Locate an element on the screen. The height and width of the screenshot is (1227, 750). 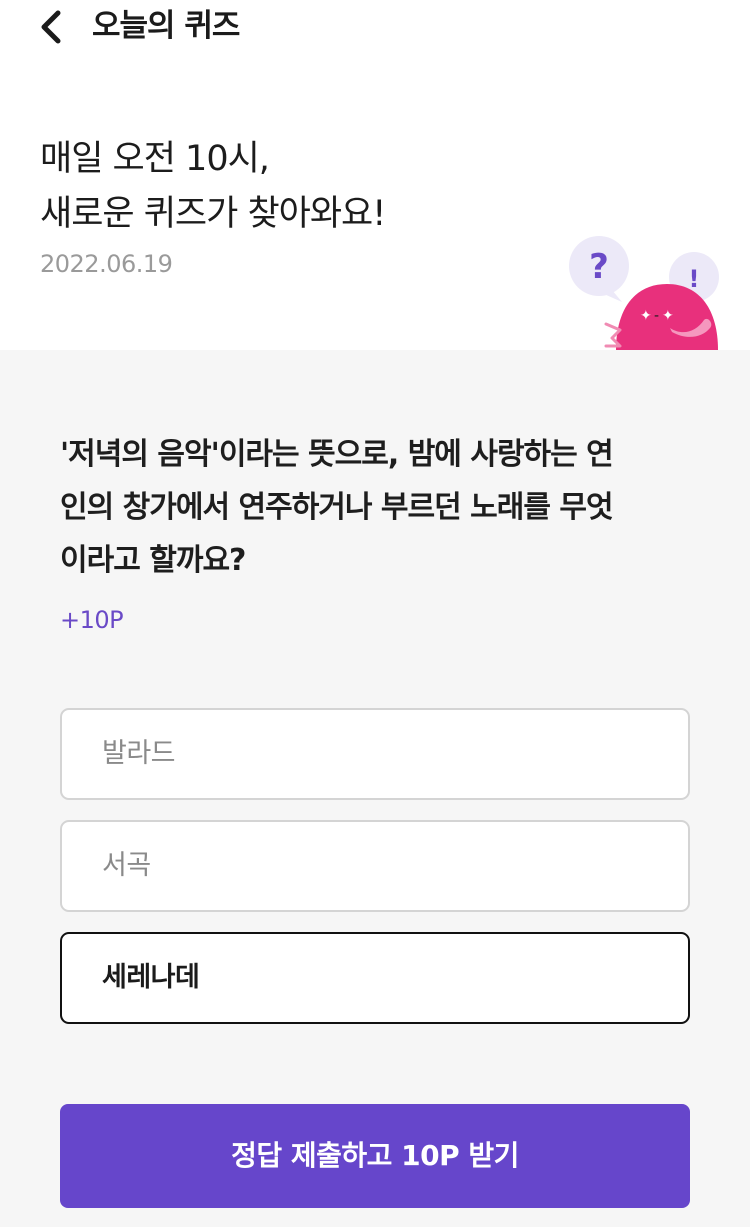
chevron-left-icon is located at coordinates (51, 27).